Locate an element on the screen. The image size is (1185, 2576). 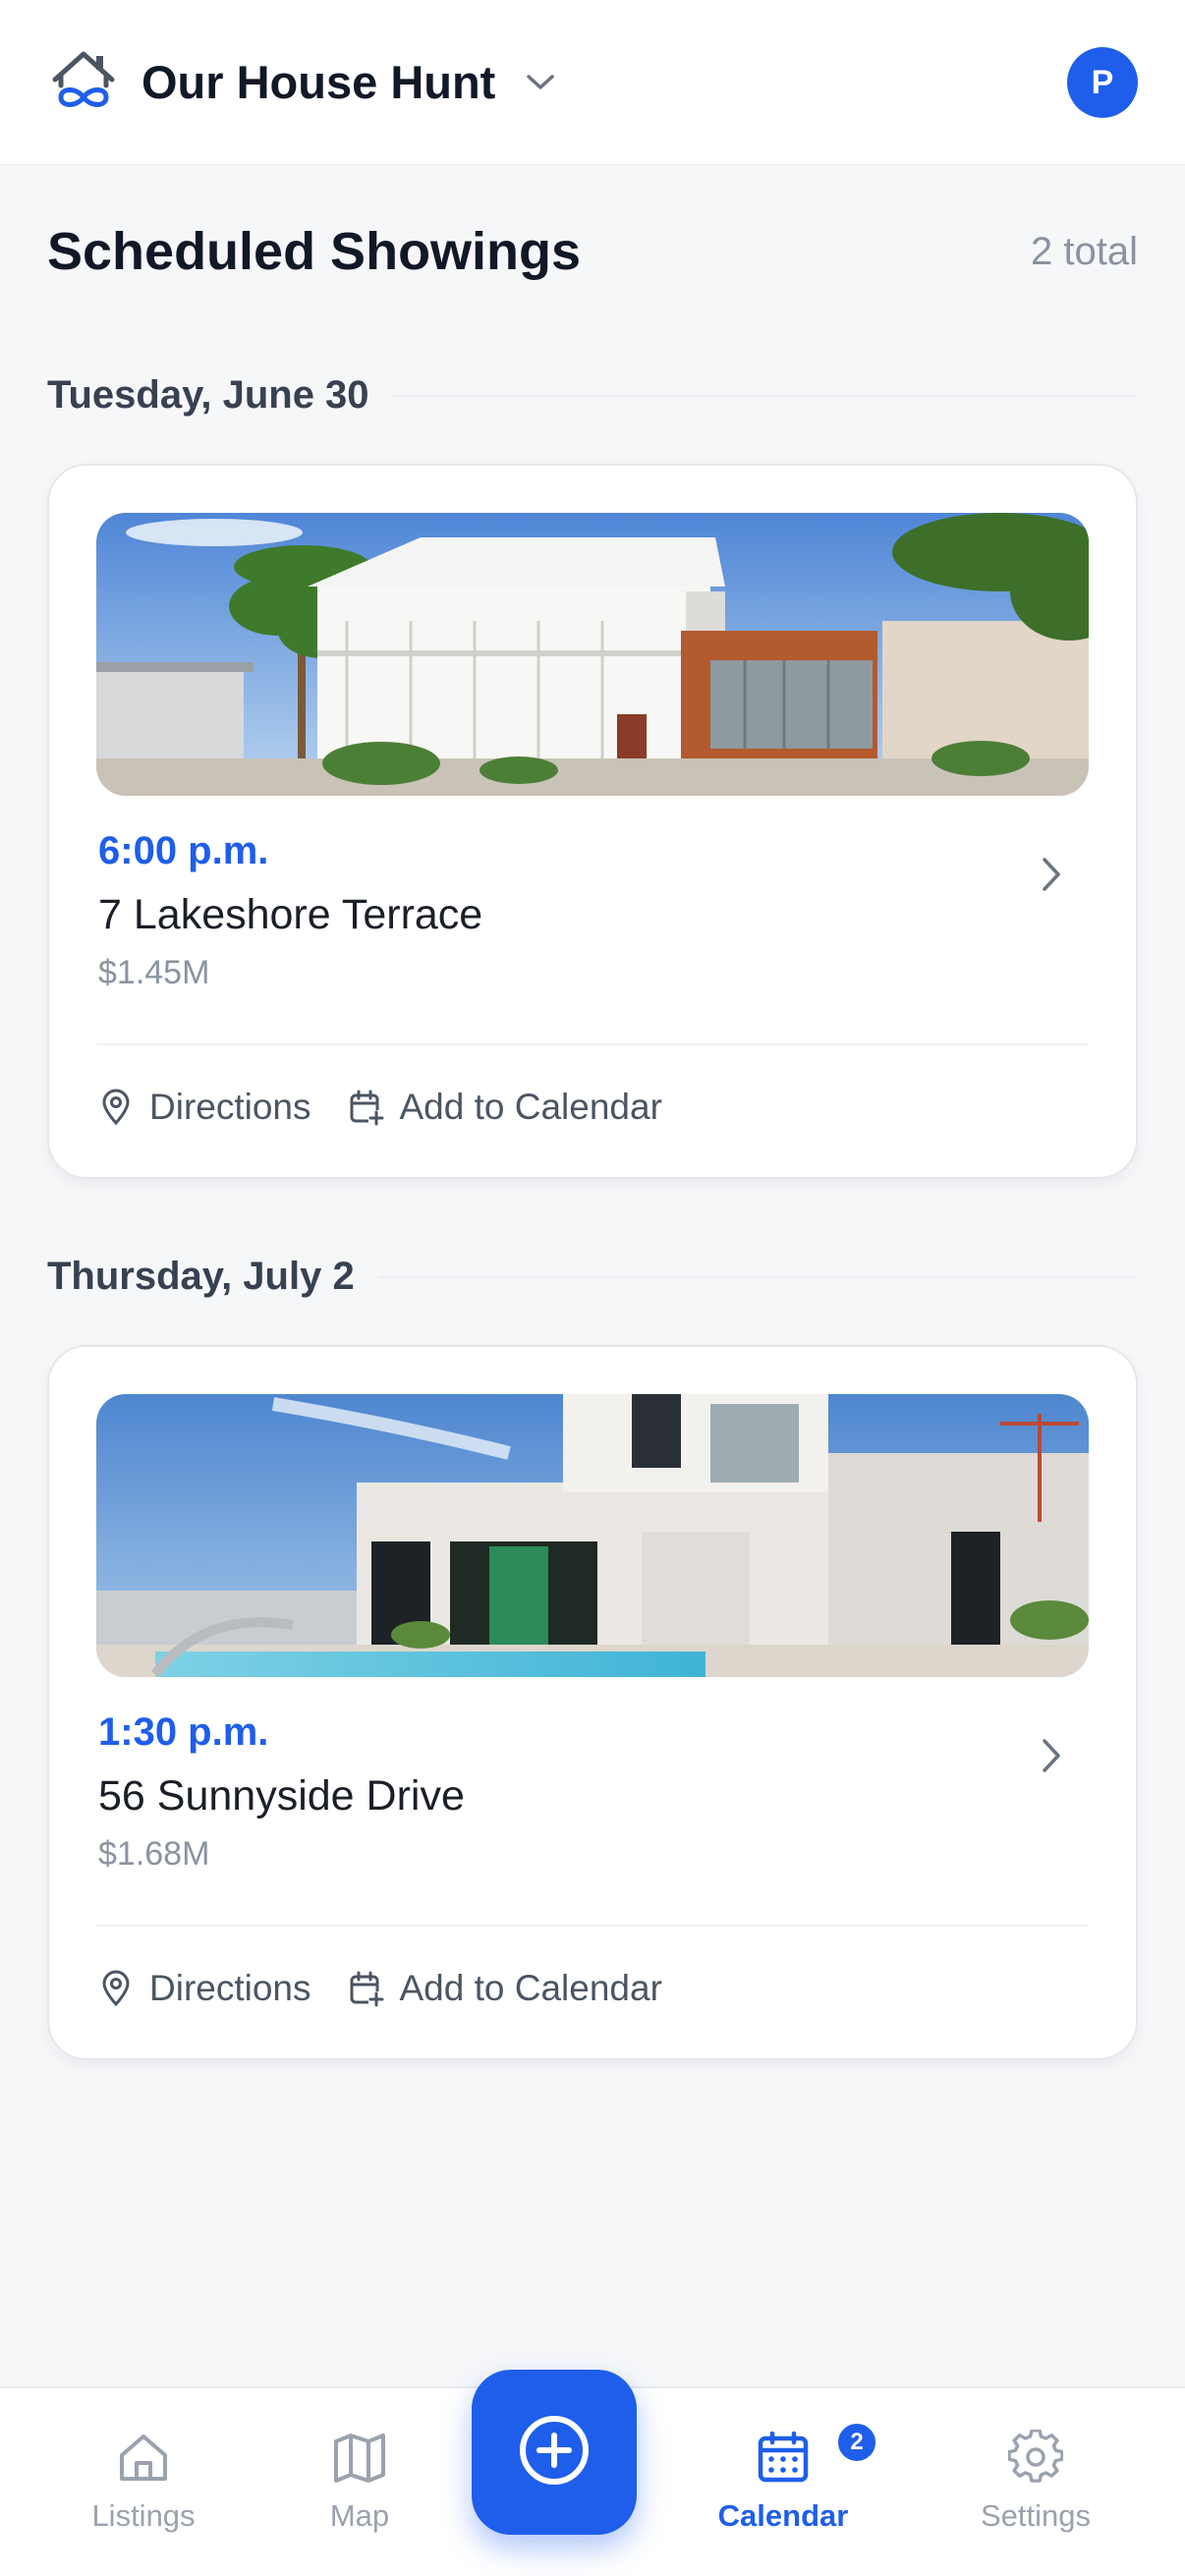
app-title: Our House Hunt is located at coordinates (318, 82).